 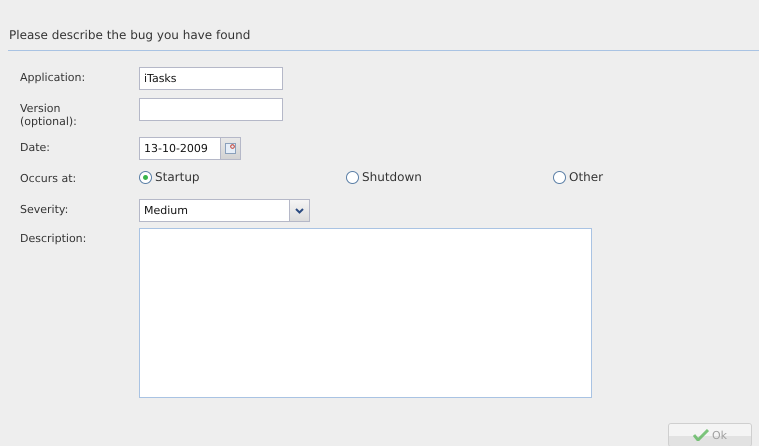 What do you see at coordinates (177, 177) in the screenshot?
I see `radio-label: Startup` at bounding box center [177, 177].